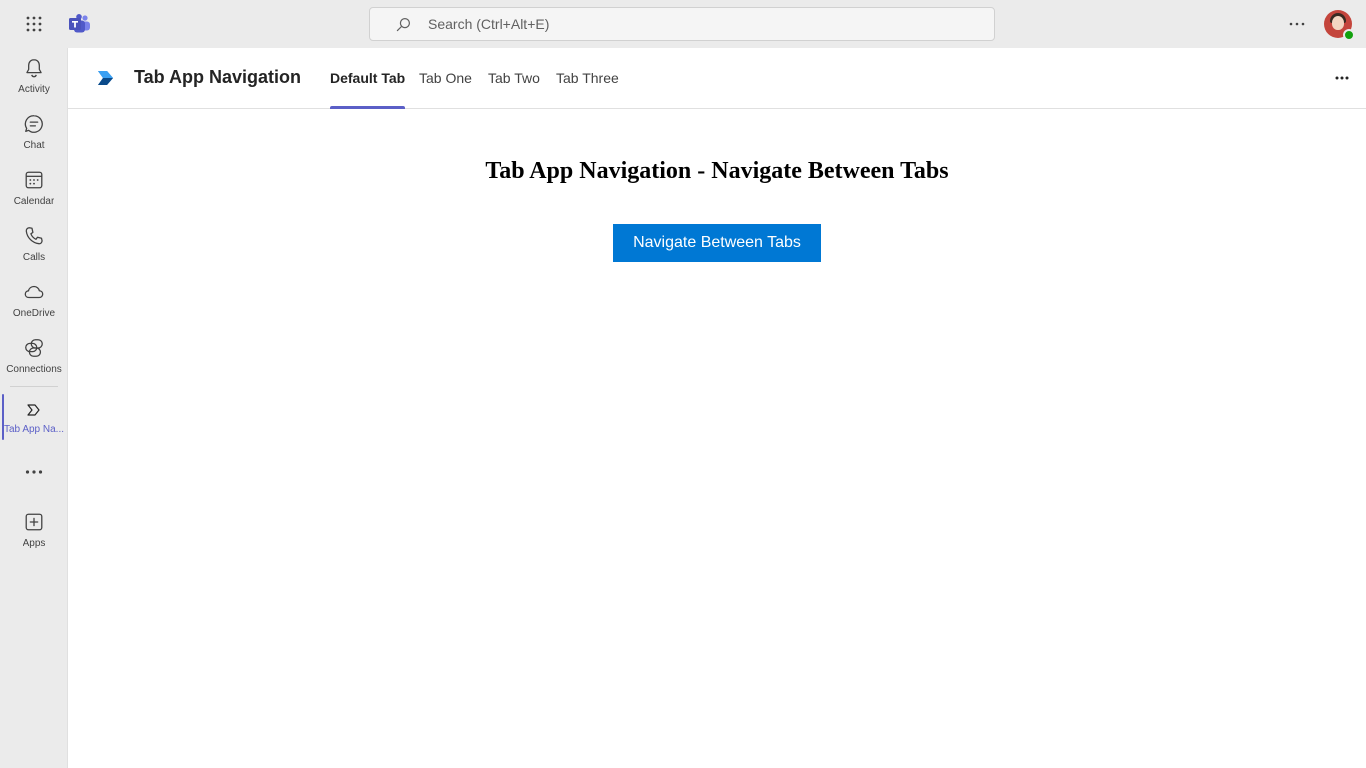 The height and width of the screenshot is (768, 1366). I want to click on rail-item-label: Activity, so click(34, 89).